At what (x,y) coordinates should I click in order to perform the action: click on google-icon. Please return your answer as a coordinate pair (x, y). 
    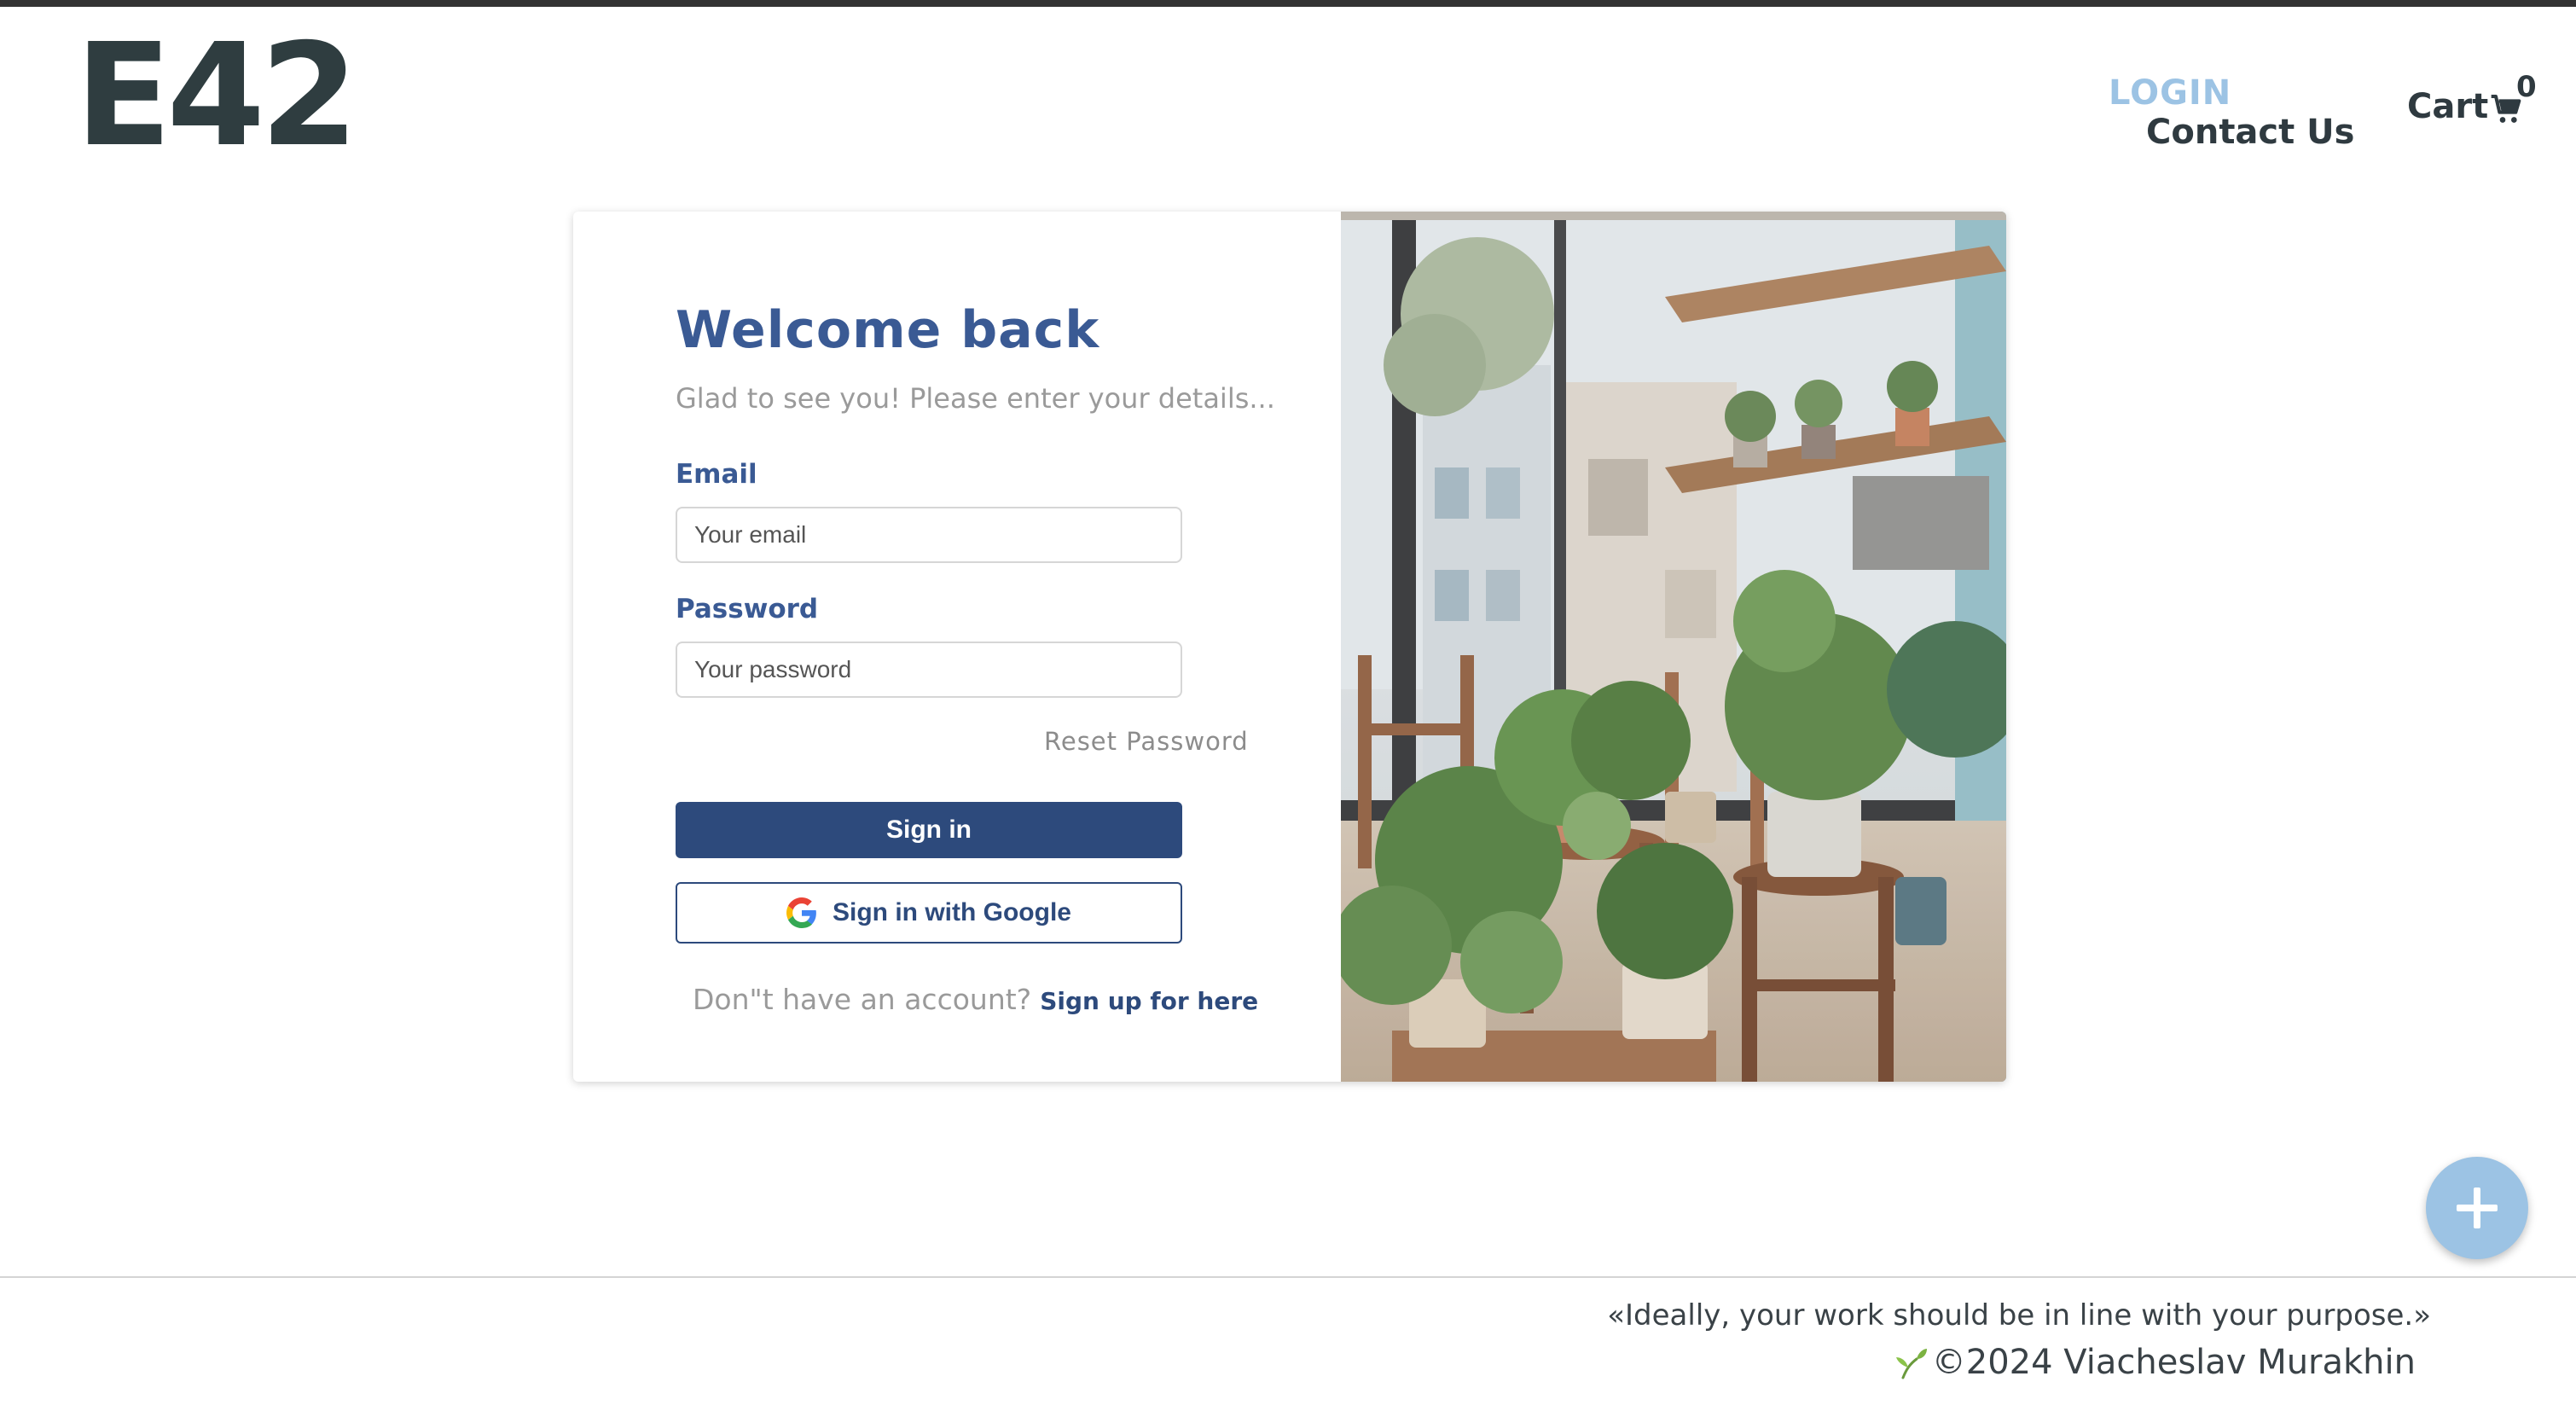
    Looking at the image, I should click on (801, 912).